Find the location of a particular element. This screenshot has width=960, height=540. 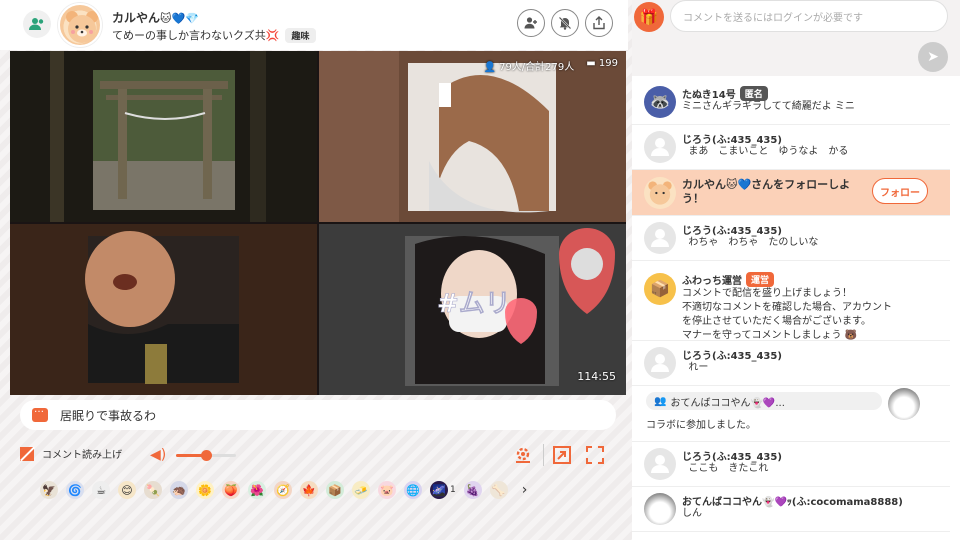

read-aloud-label: コメント読み上げ is located at coordinates (82, 455).